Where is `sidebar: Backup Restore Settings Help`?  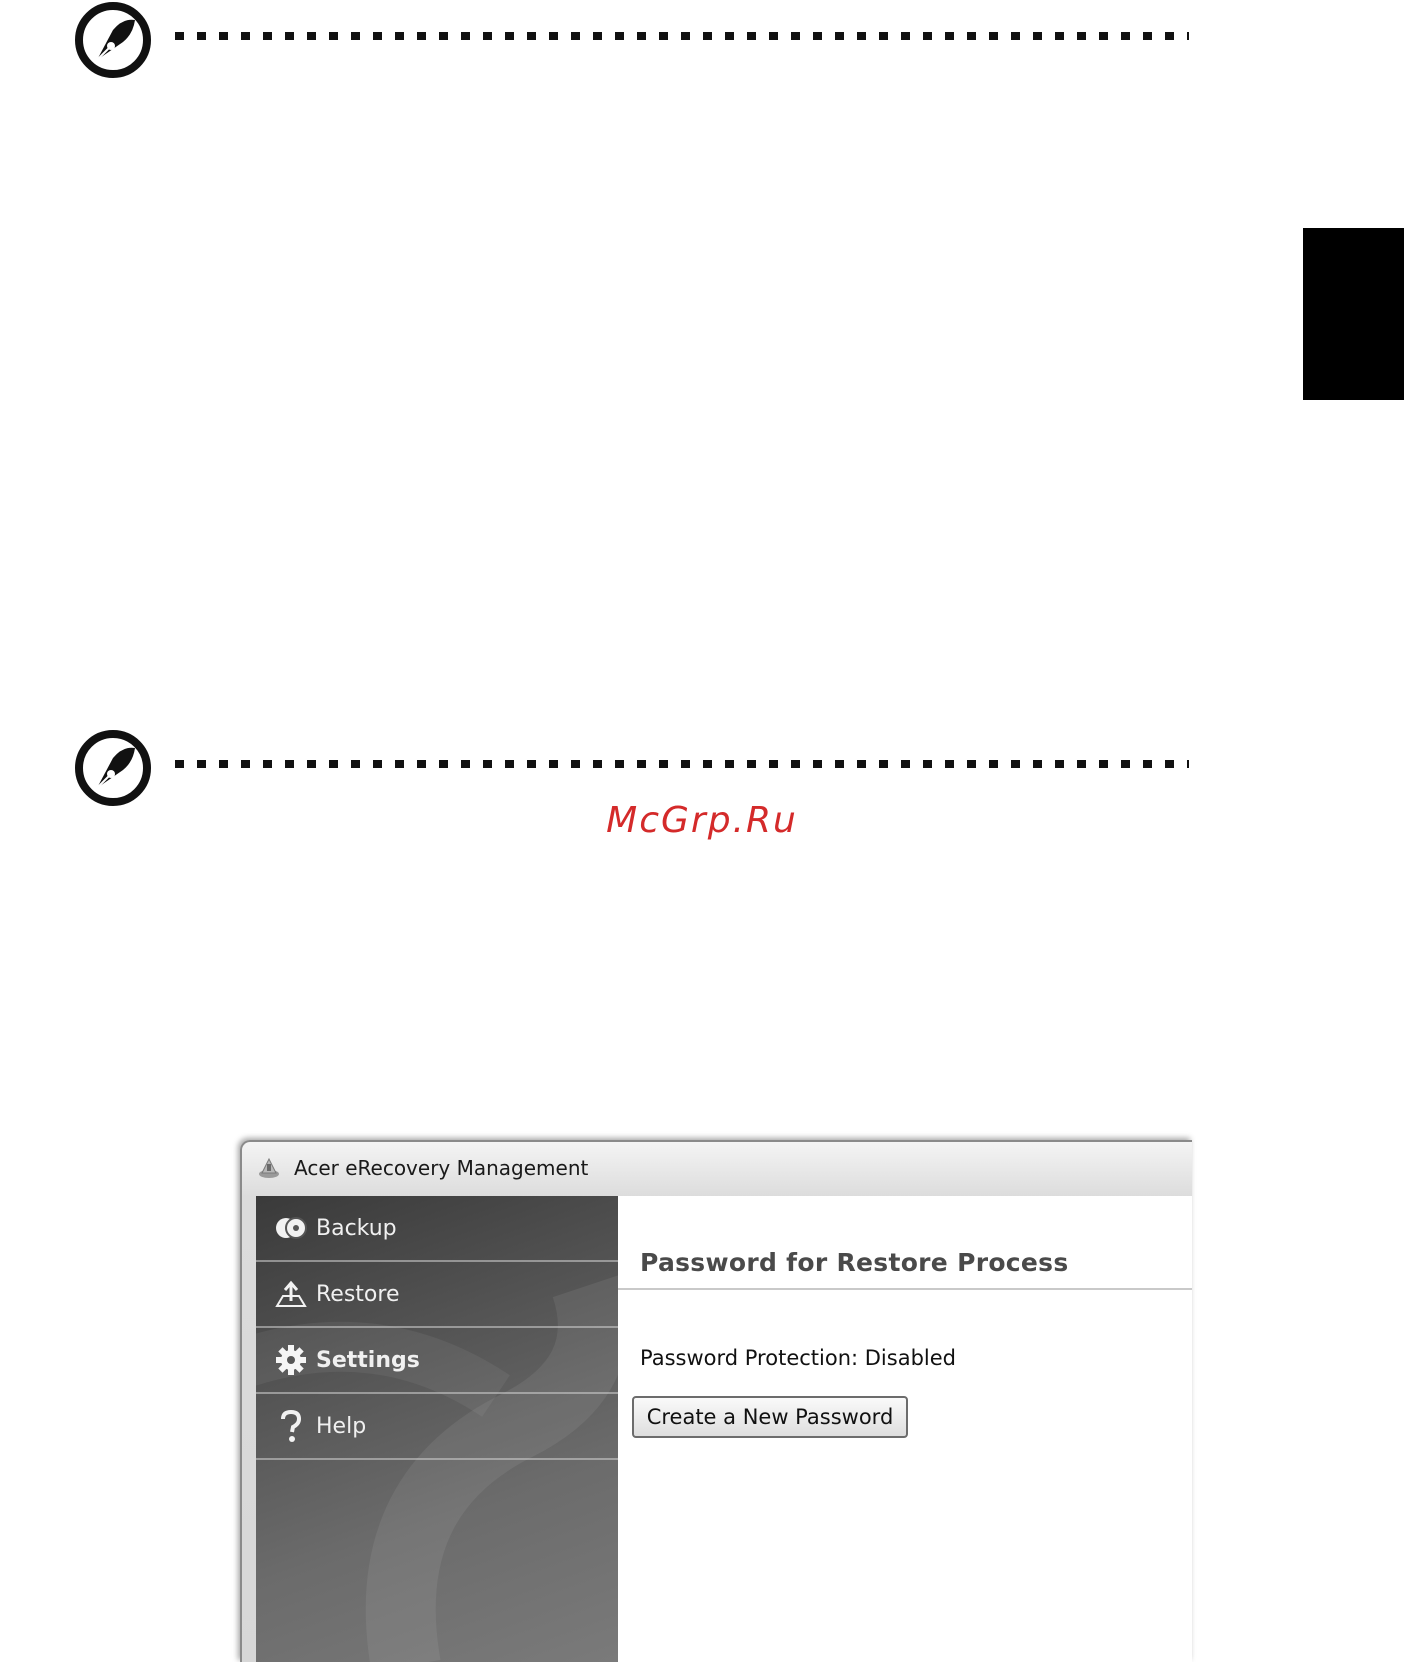 sidebar: Backup Restore Settings Help is located at coordinates (437, 1429).